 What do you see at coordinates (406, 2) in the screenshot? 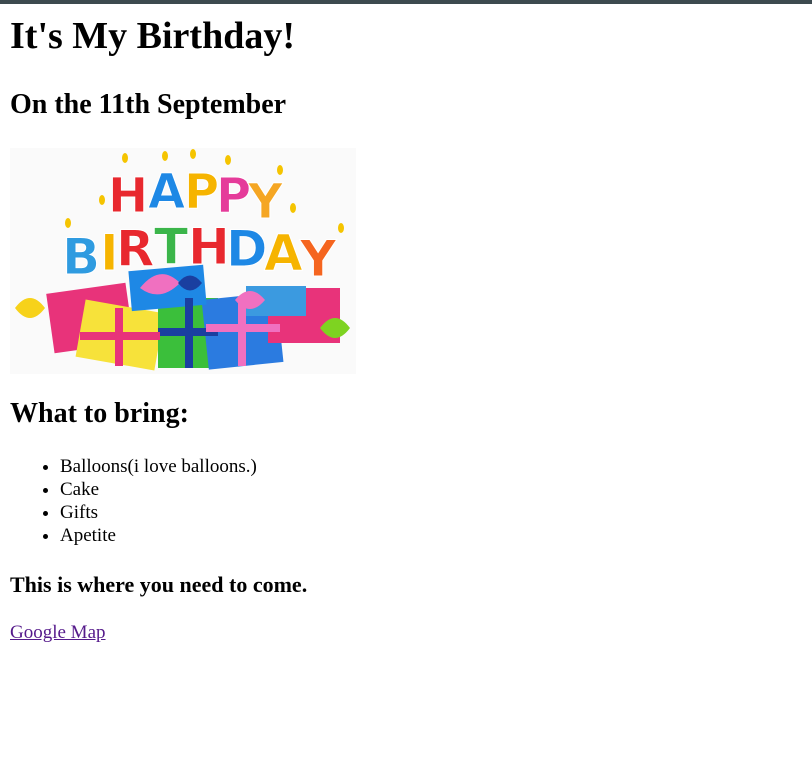
I see `top-bar` at bounding box center [406, 2].